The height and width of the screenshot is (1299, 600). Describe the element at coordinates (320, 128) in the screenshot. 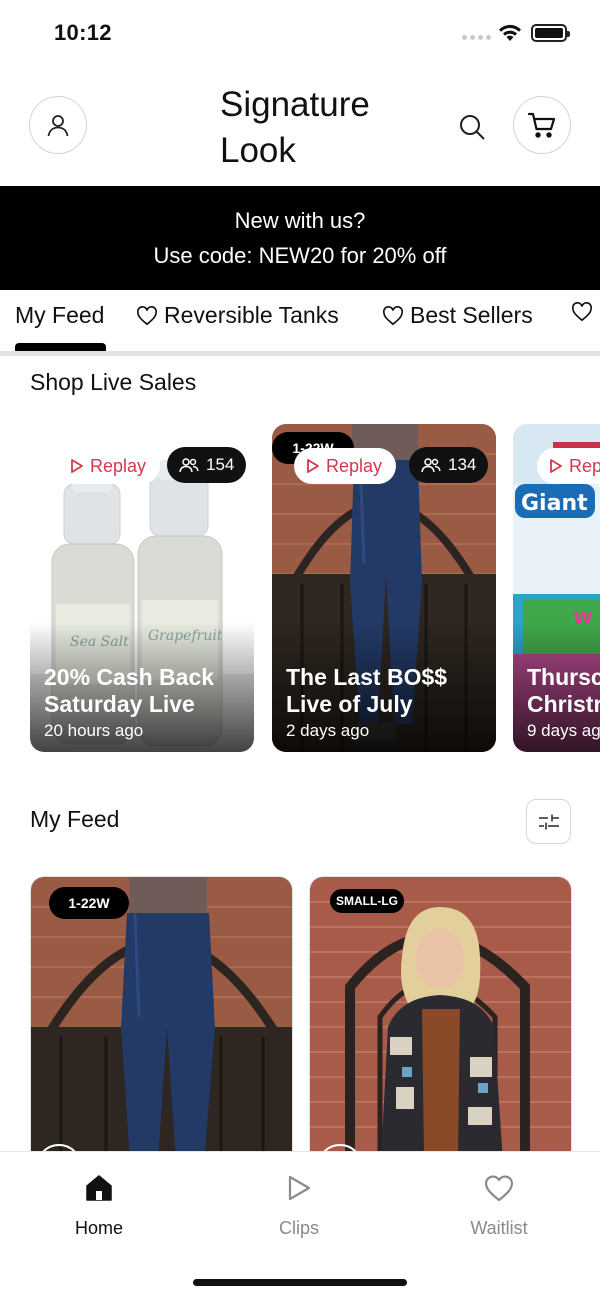

I see `brand-title: Signature Look` at that location.